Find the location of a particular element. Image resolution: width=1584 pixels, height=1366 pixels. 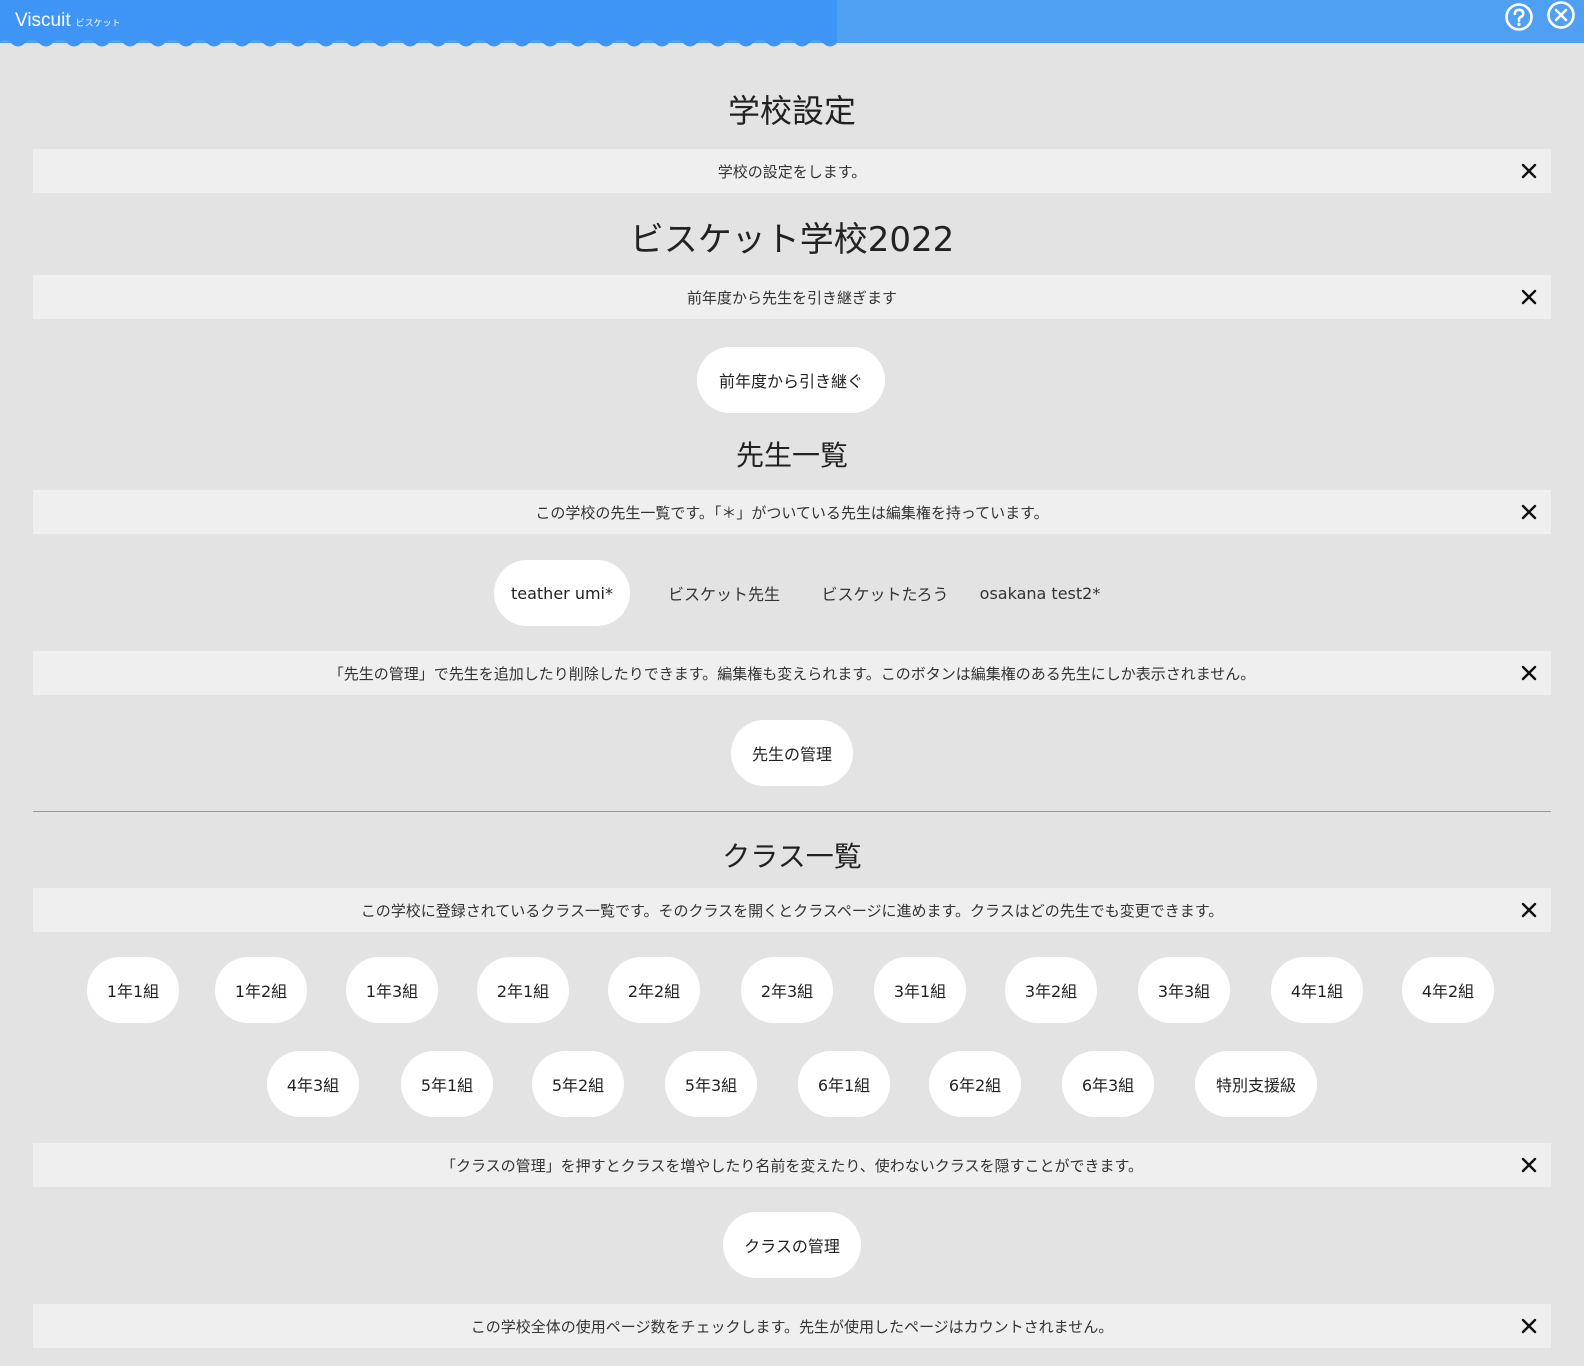

class-item: 1年1組 is located at coordinates (133, 990).